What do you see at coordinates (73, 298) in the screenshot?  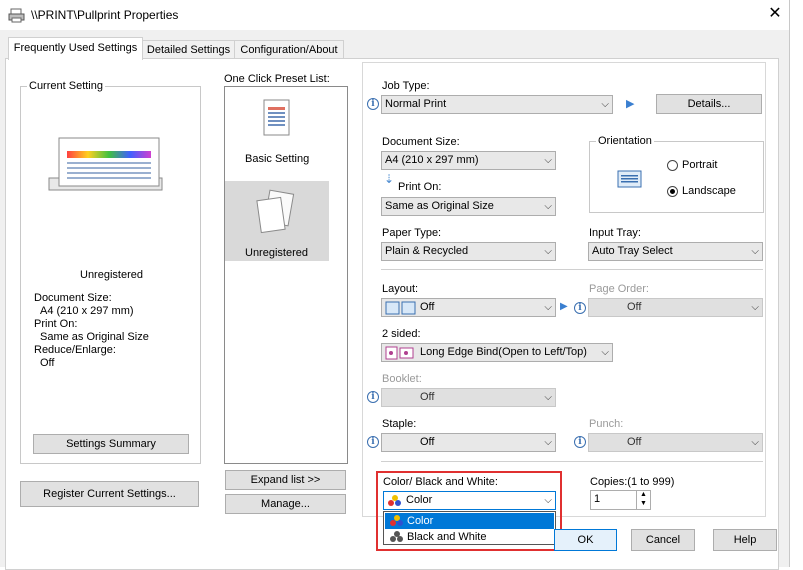 I see `detail-document-size-label: Document Size:` at bounding box center [73, 298].